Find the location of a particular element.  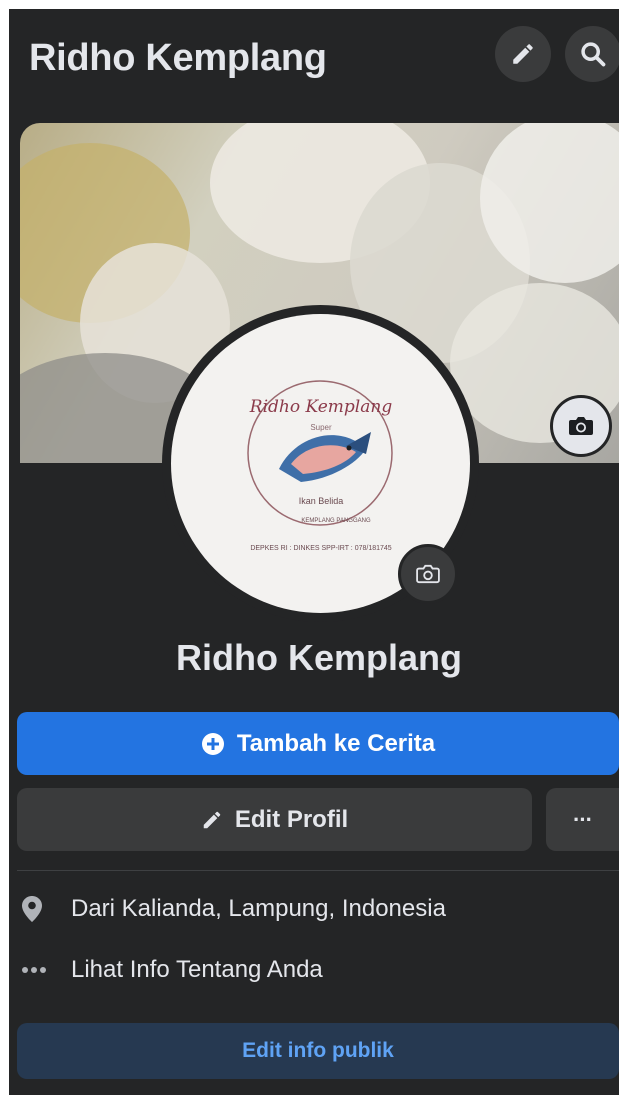

logo-footer: DEPKES RI : DINKES SPP-IRT : 078/181745 is located at coordinates (320, 548).